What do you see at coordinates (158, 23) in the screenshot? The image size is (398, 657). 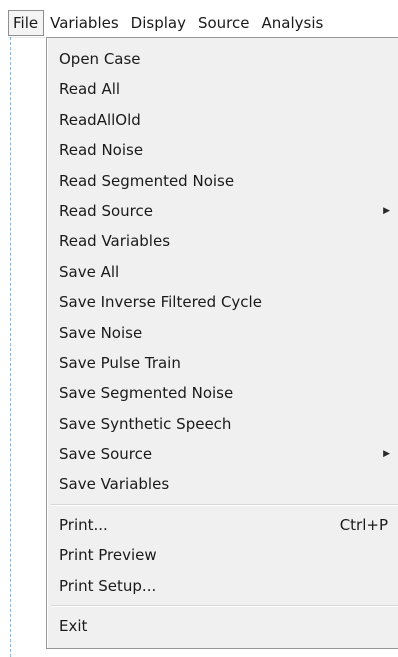 I see `menu-display: Display` at bounding box center [158, 23].